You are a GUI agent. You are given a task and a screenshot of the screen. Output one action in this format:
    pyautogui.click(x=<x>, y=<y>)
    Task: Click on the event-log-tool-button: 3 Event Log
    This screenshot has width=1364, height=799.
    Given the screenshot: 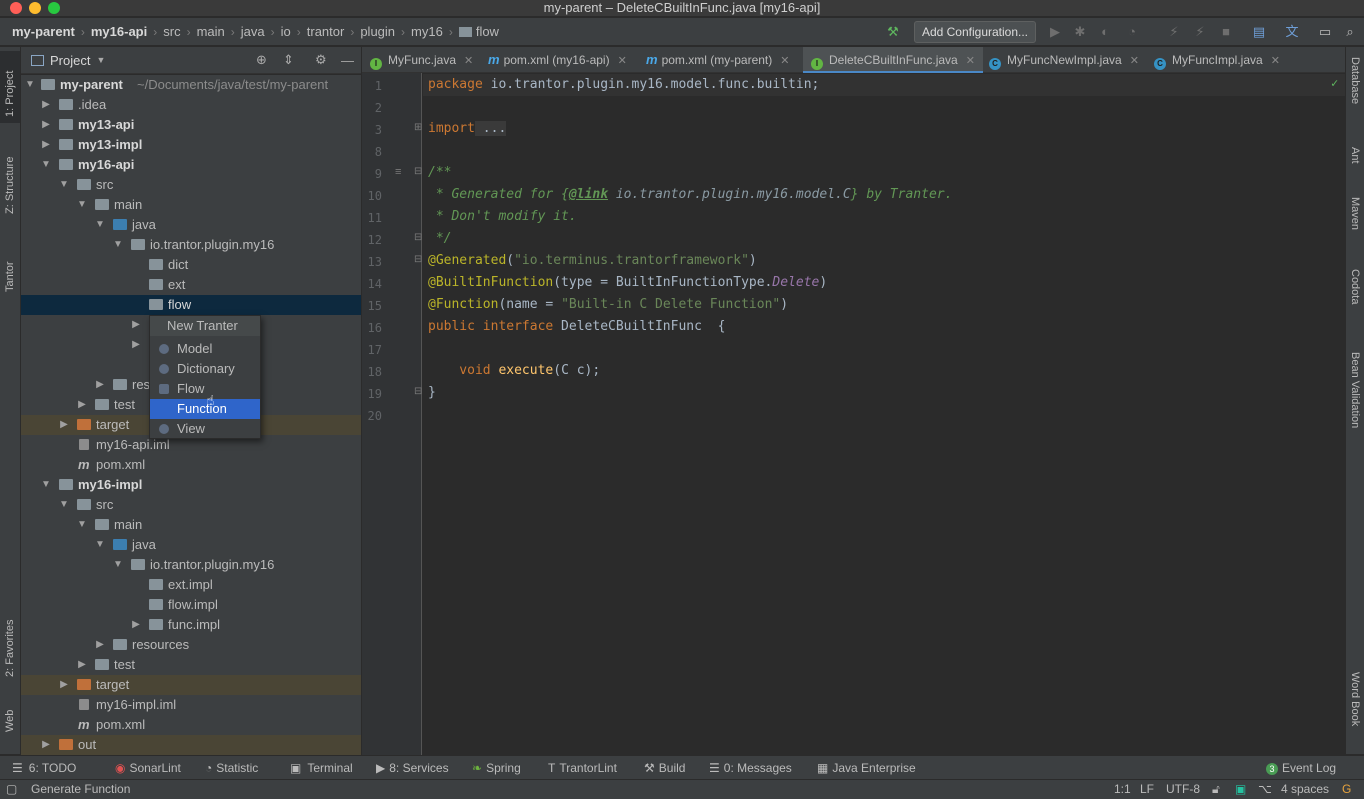 What is the action you would take?
    pyautogui.click(x=1301, y=768)
    